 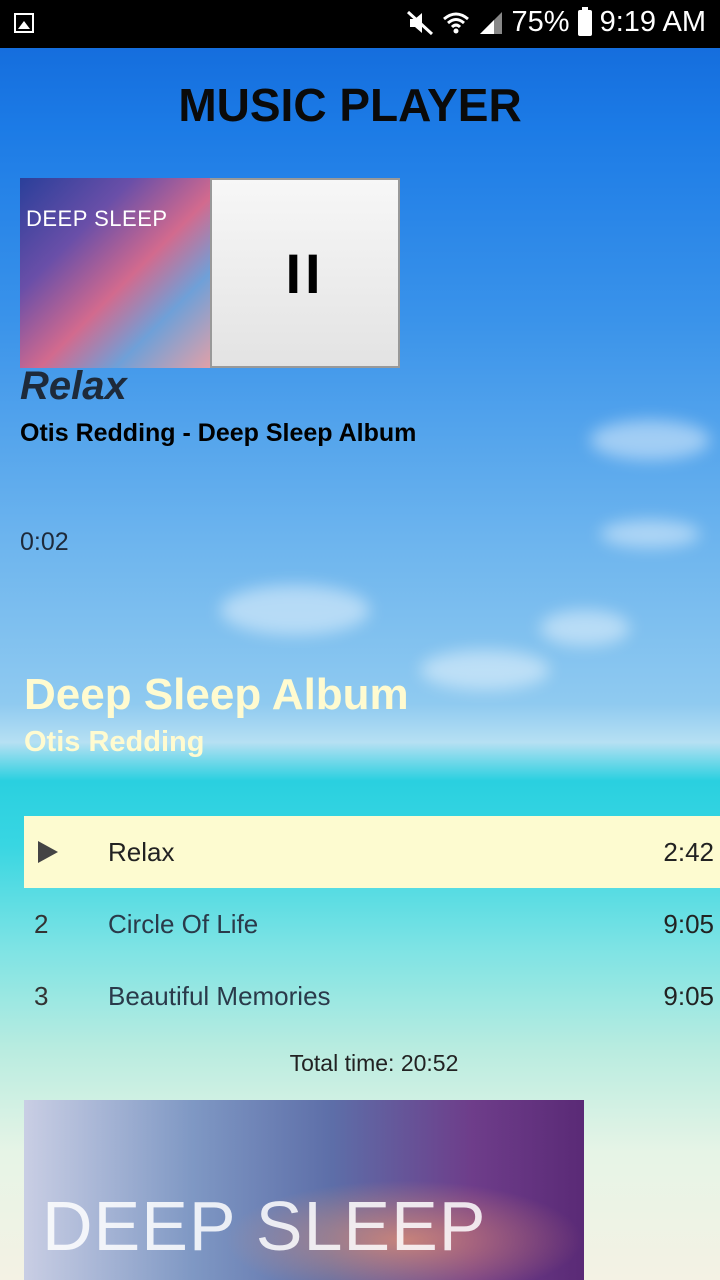 I want to click on page-title: MUSIC PLAYER, so click(x=350, y=105).